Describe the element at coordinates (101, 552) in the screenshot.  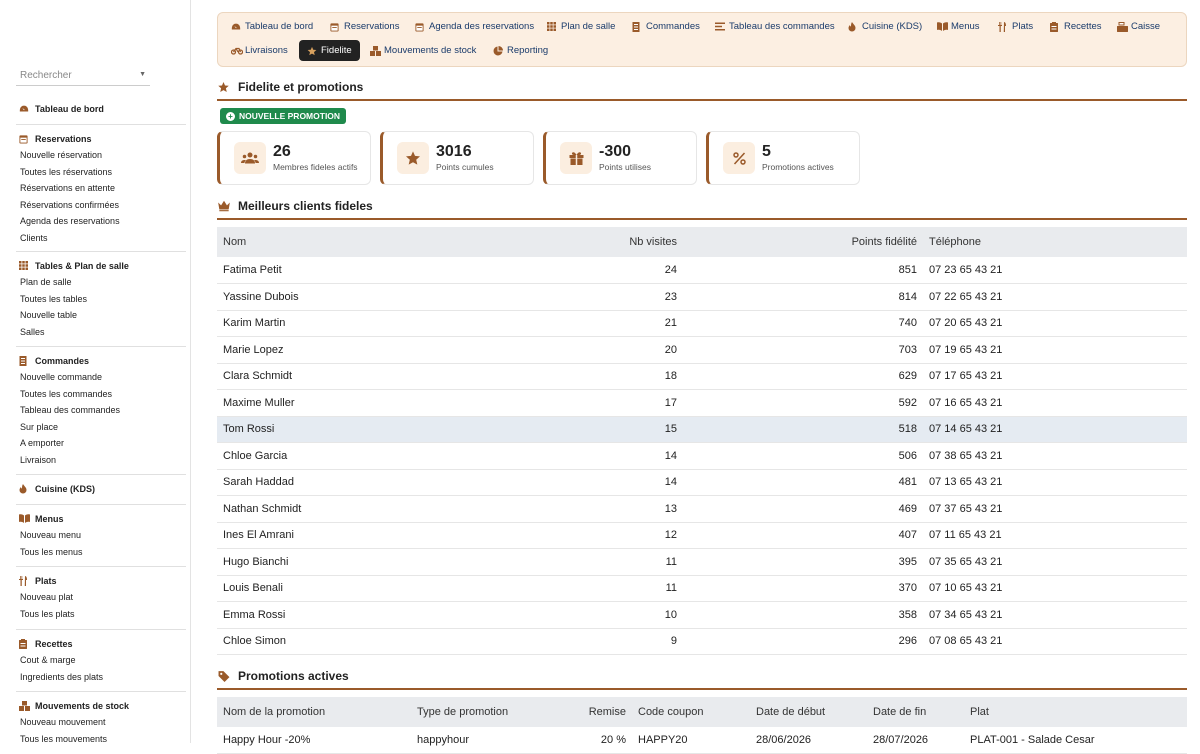
I see `sidebar-item: Tous les menus` at that location.